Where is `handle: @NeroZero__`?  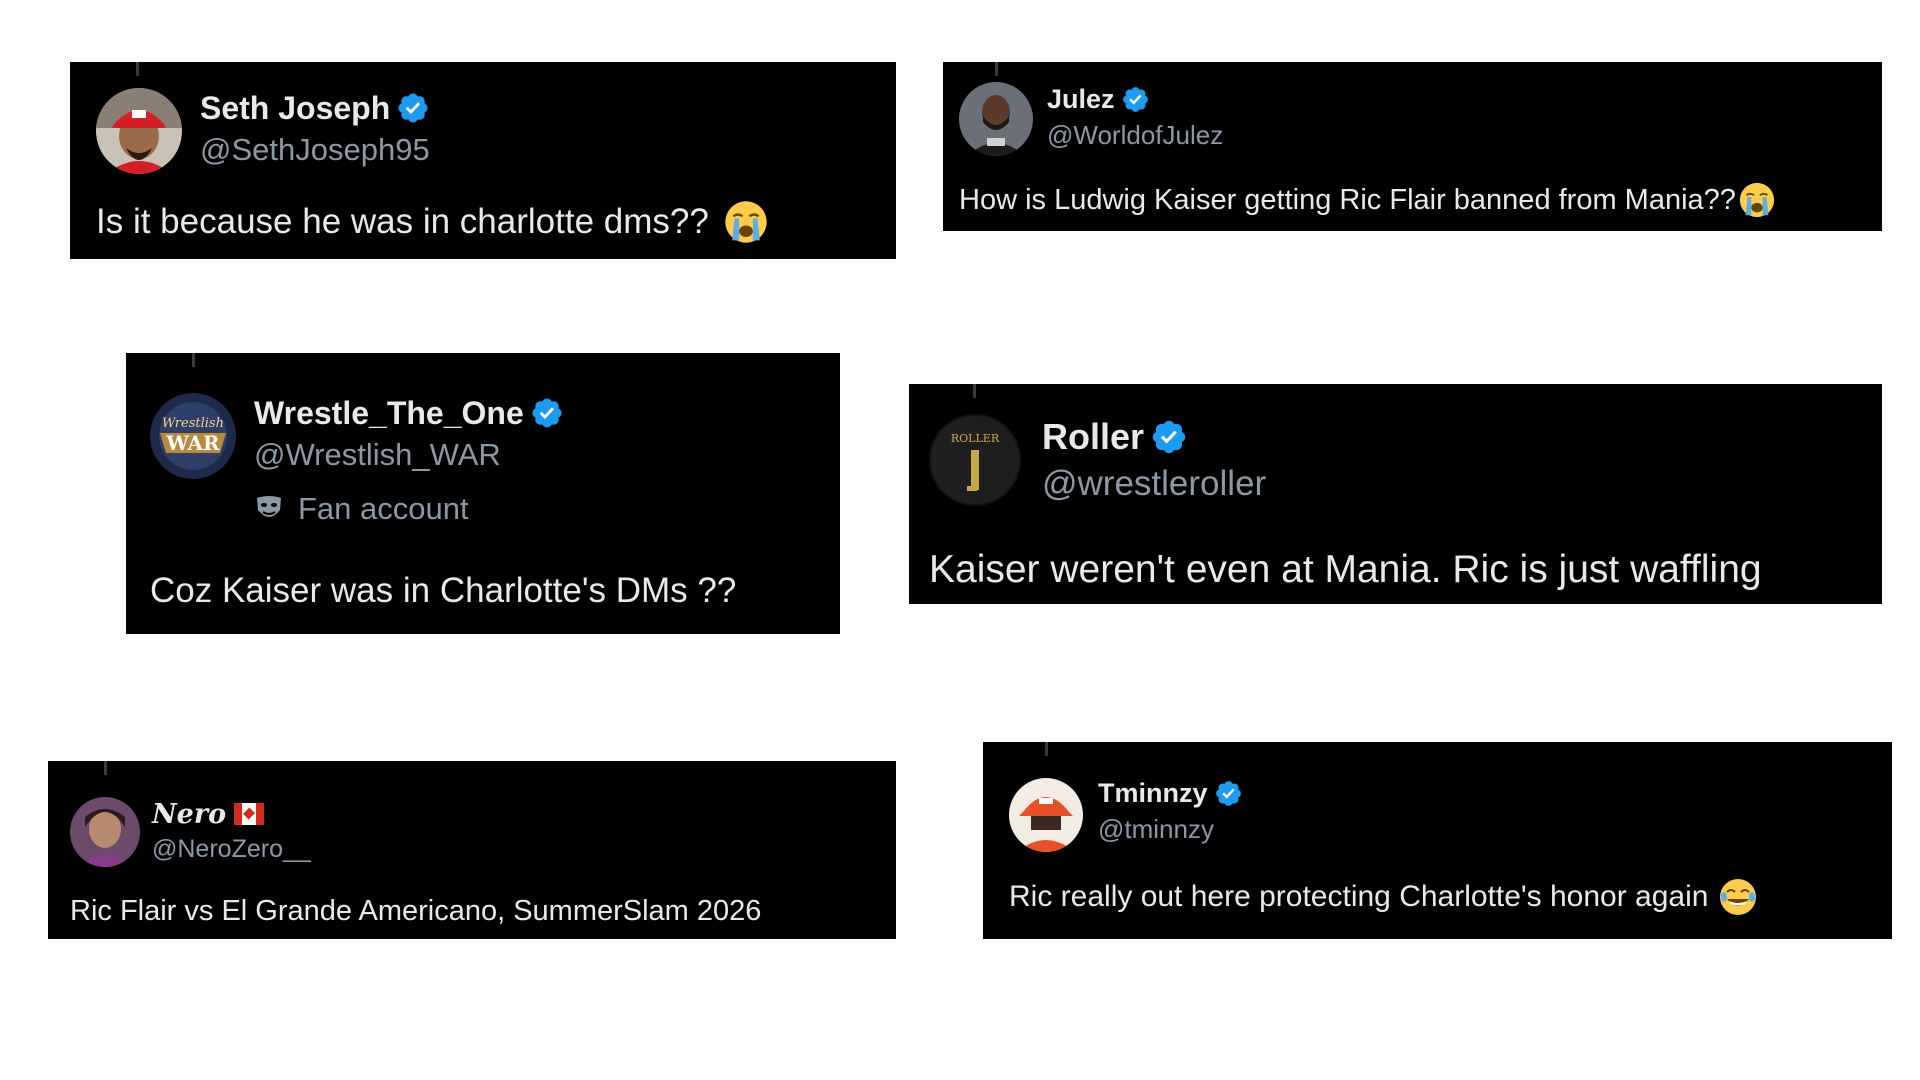
handle: @NeroZero__ is located at coordinates (231, 849).